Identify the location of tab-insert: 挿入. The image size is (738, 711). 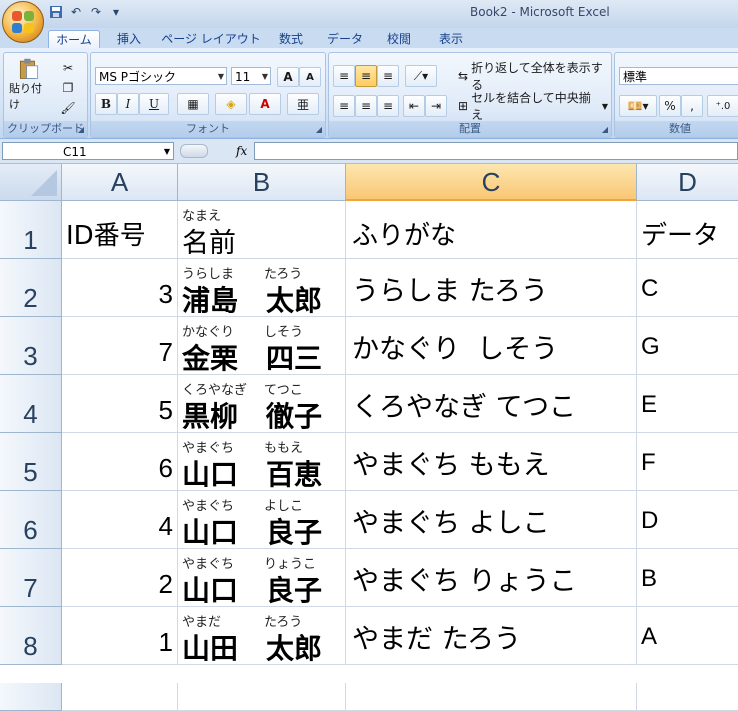
(129, 39).